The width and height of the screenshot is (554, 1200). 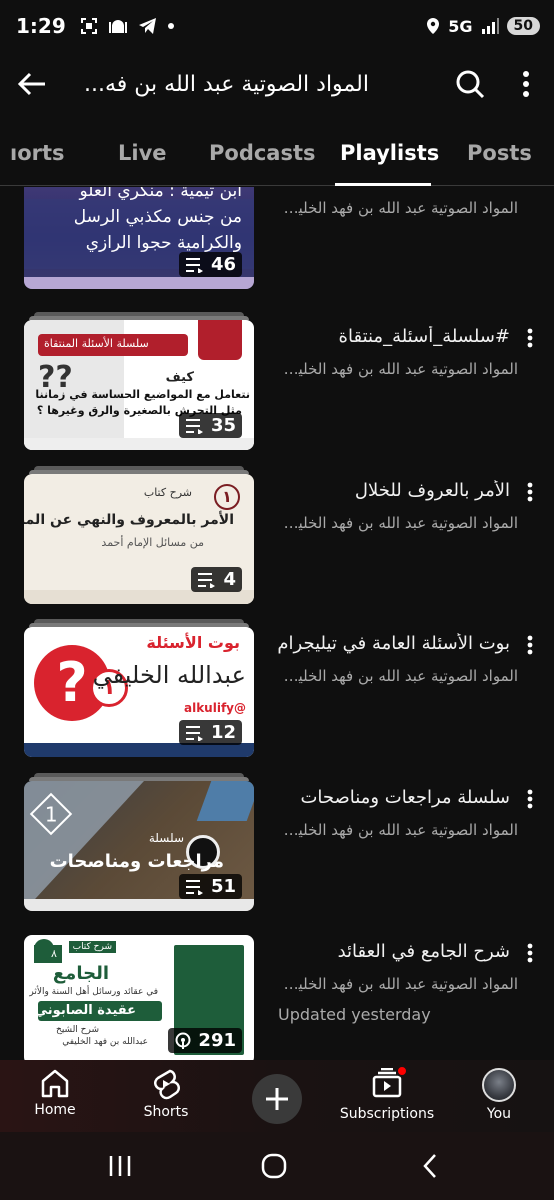 I want to click on video-count: 46, so click(x=223, y=264).